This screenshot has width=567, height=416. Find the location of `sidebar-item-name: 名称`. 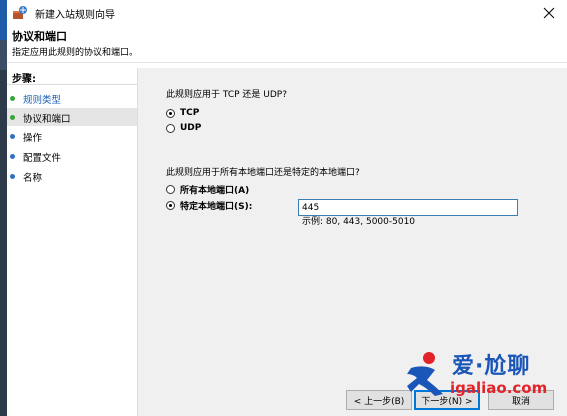

sidebar-item-name: 名称 is located at coordinates (72, 176).